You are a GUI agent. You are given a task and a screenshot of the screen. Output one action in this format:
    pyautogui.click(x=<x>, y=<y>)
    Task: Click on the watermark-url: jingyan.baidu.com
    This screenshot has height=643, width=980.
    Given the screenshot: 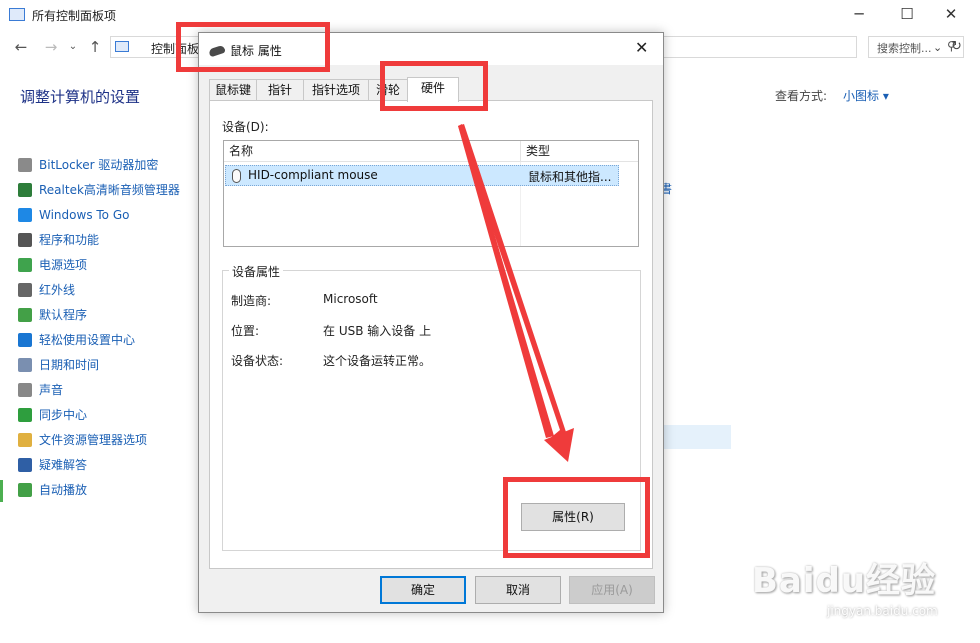 What is the action you would take?
    pyautogui.click(x=882, y=611)
    